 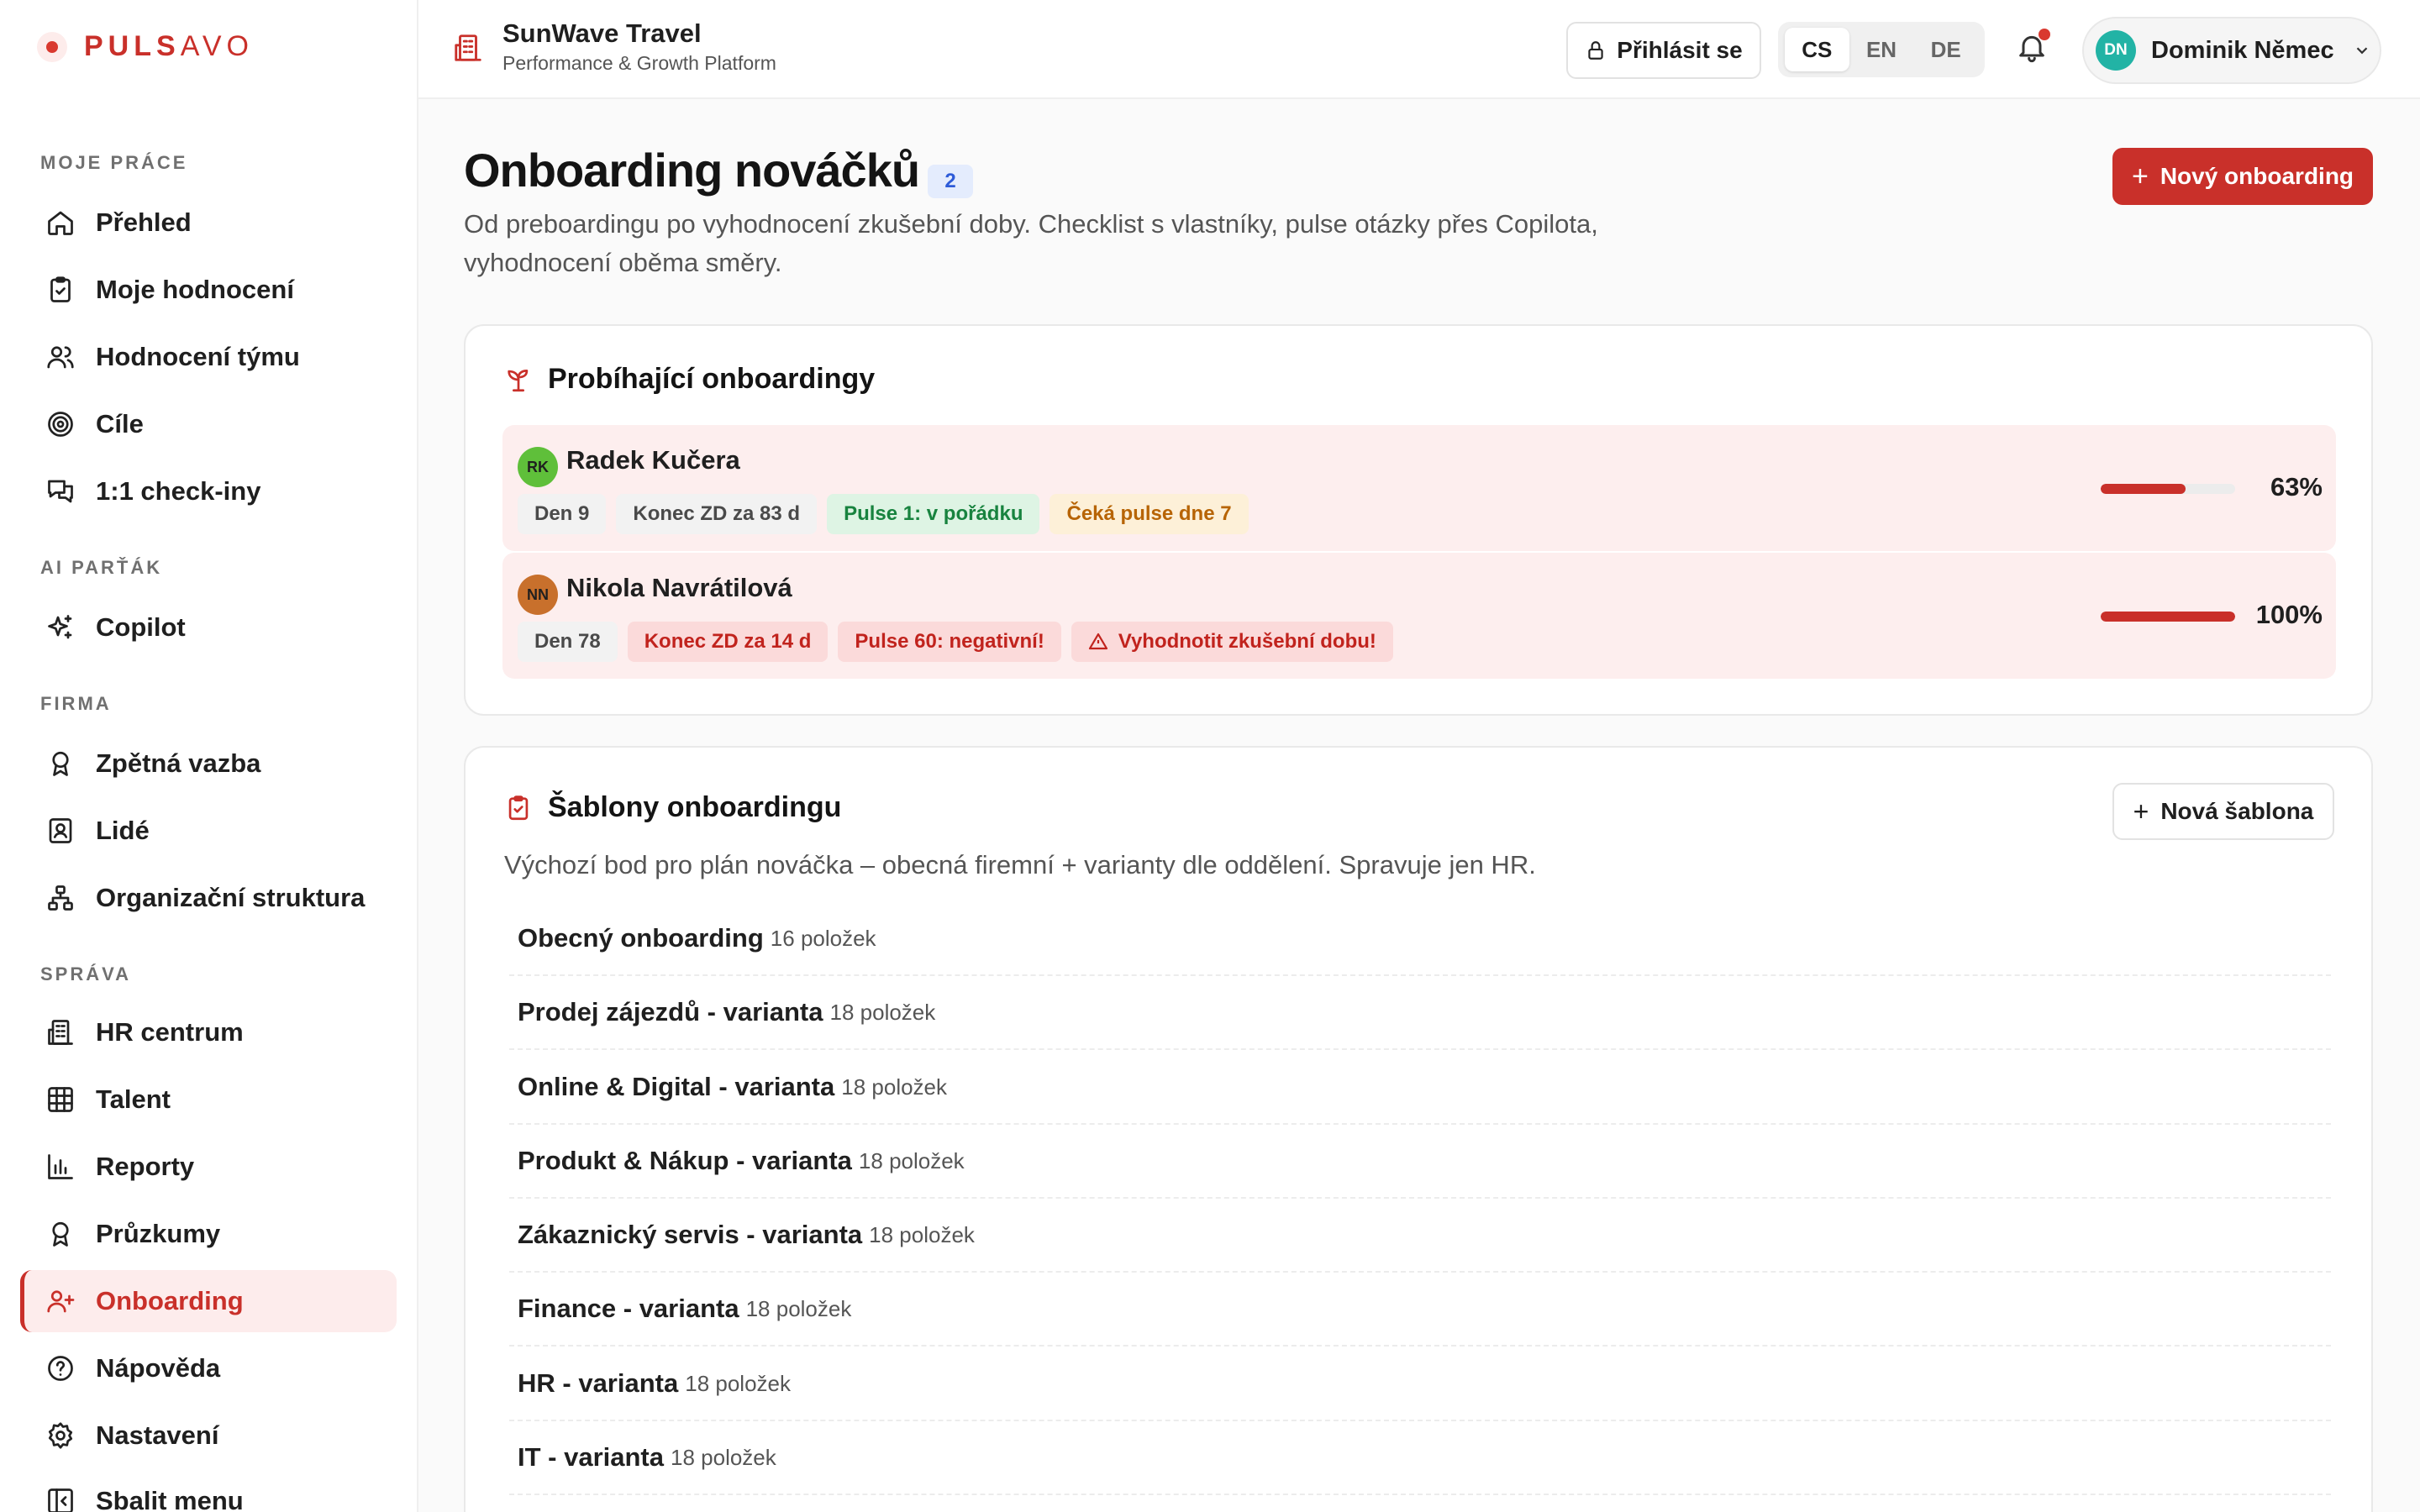 What do you see at coordinates (60, 424) in the screenshot?
I see `target-icon` at bounding box center [60, 424].